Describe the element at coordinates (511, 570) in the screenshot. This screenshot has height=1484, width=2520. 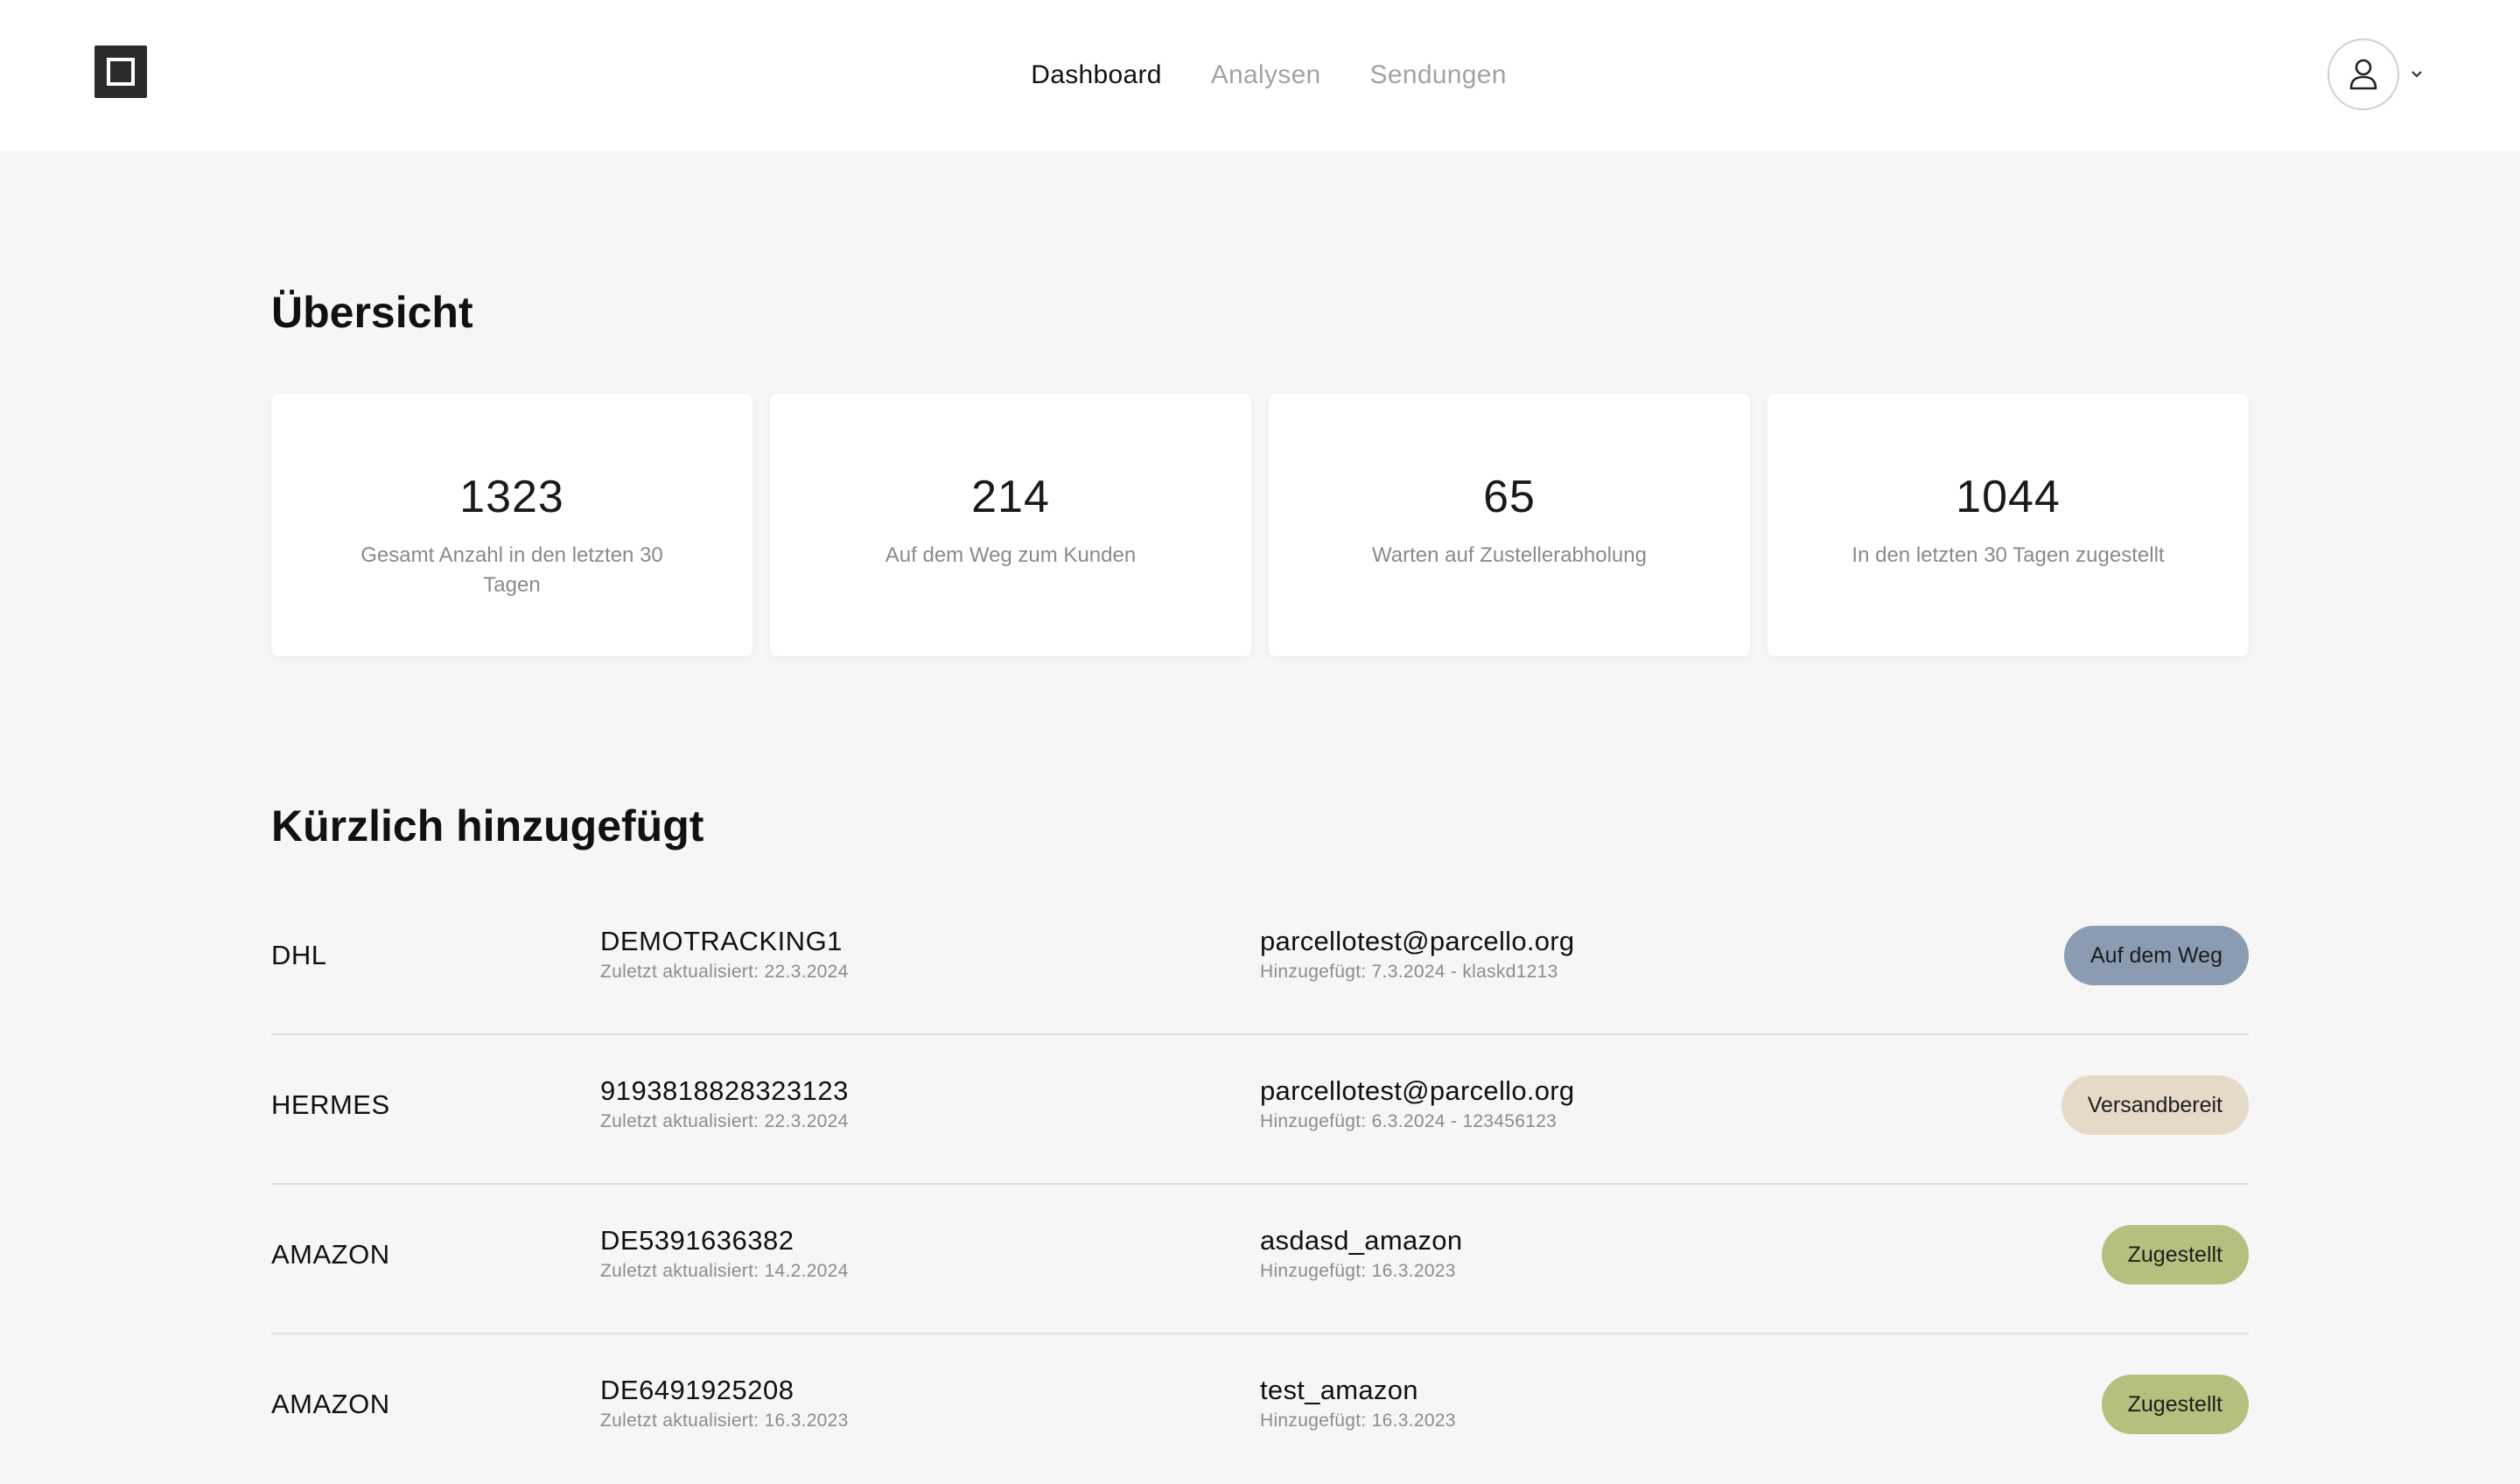
I see `stat-label: Gesamt Anzahl in den letzten 30 Tagen` at that location.